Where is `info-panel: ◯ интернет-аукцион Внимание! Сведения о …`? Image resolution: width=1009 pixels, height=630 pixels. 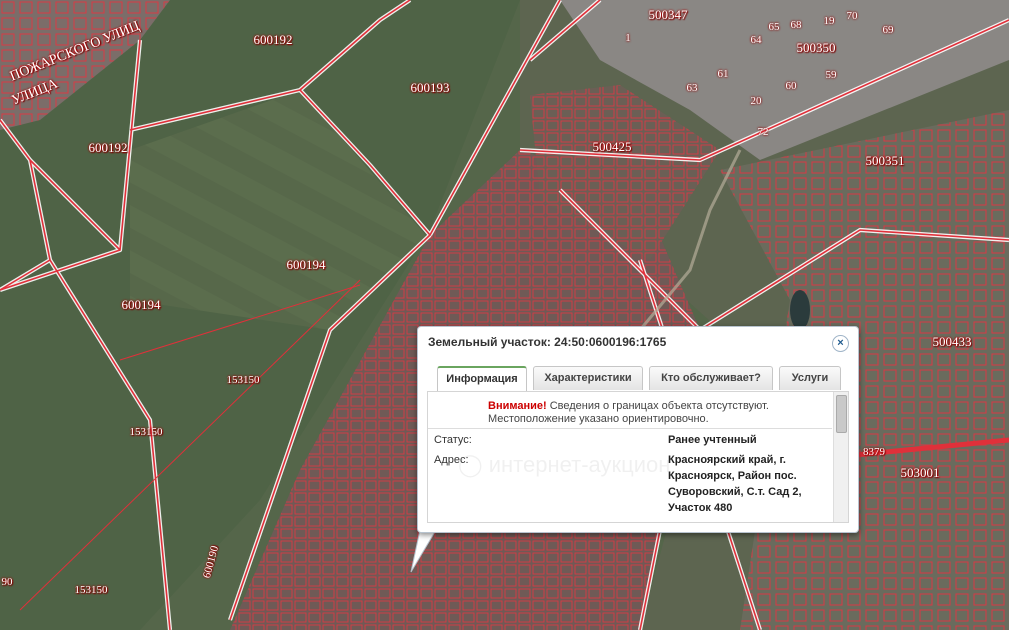
info-panel: ◯ интернет-аукцион Внимание! Сведения о … is located at coordinates (638, 457).